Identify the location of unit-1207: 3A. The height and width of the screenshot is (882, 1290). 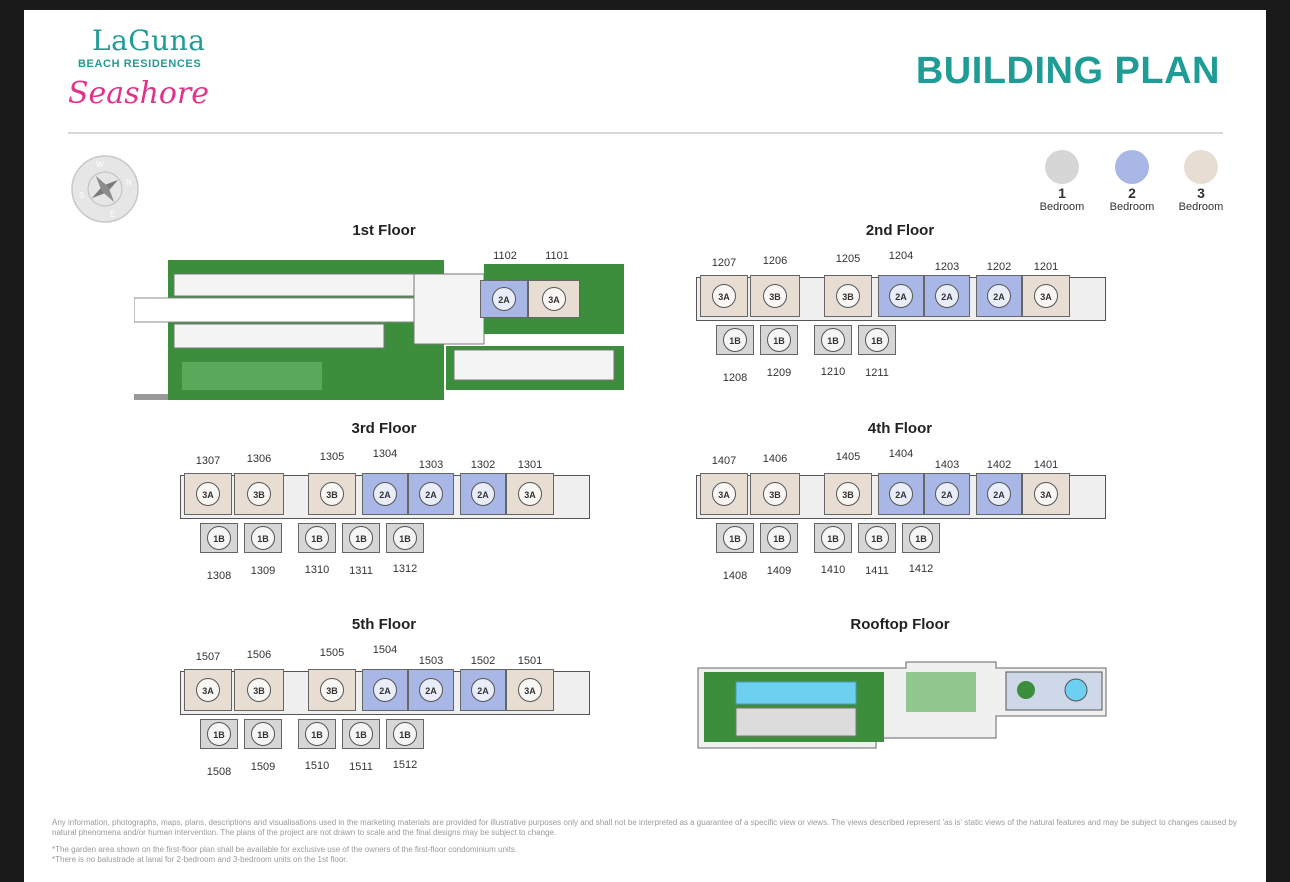
(724, 296).